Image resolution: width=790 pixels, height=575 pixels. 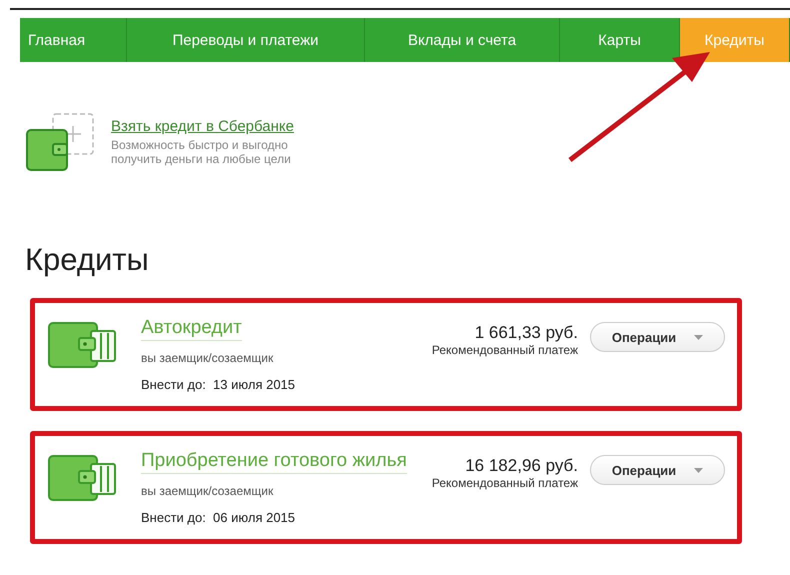 I want to click on add-wallet-icon, so click(x=61, y=143).